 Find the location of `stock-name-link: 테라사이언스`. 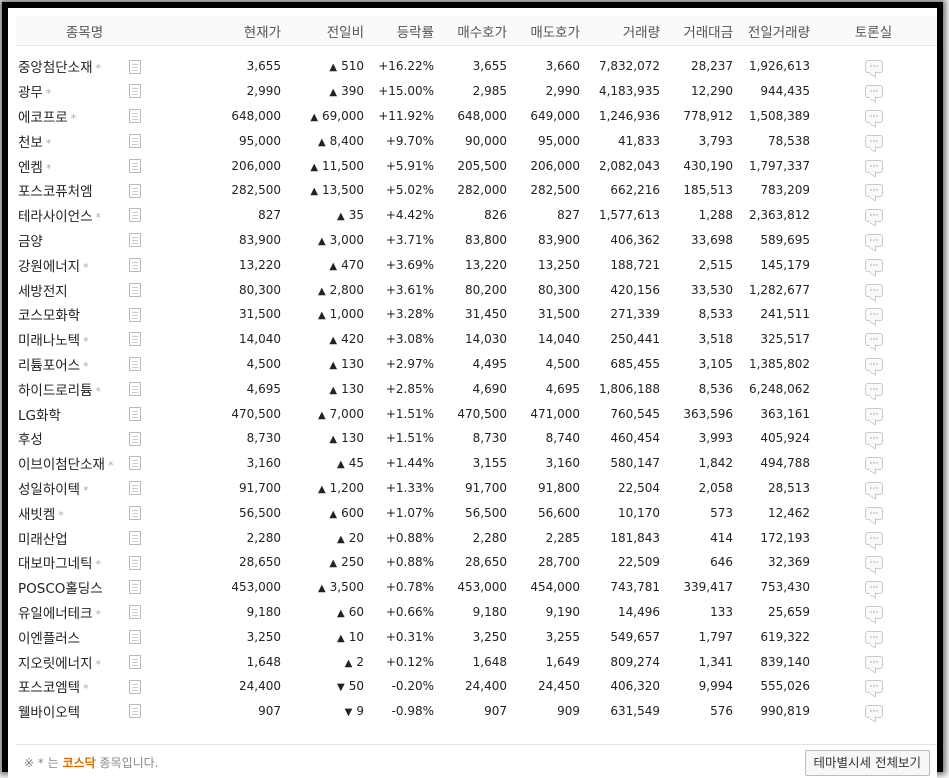

stock-name-link: 테라사이언스 is located at coordinates (55, 217).